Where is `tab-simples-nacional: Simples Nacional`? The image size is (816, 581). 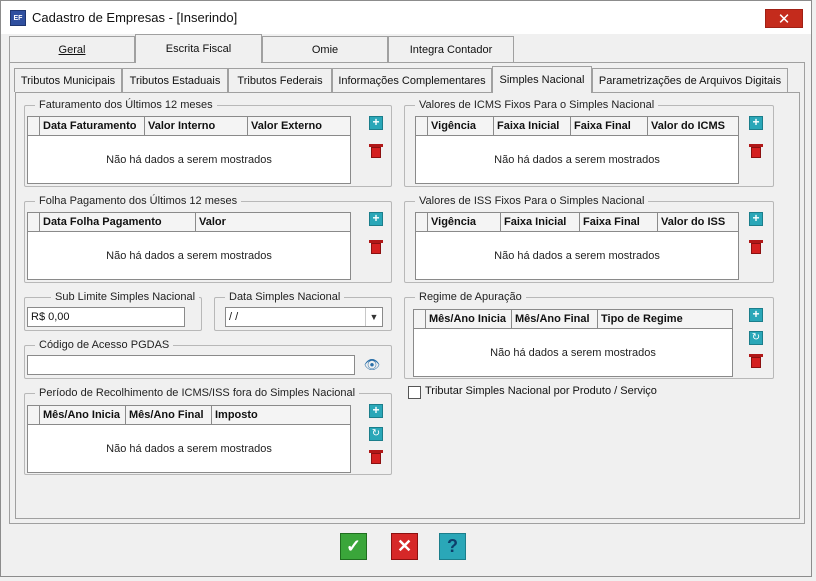 tab-simples-nacional: Simples Nacional is located at coordinates (542, 79).